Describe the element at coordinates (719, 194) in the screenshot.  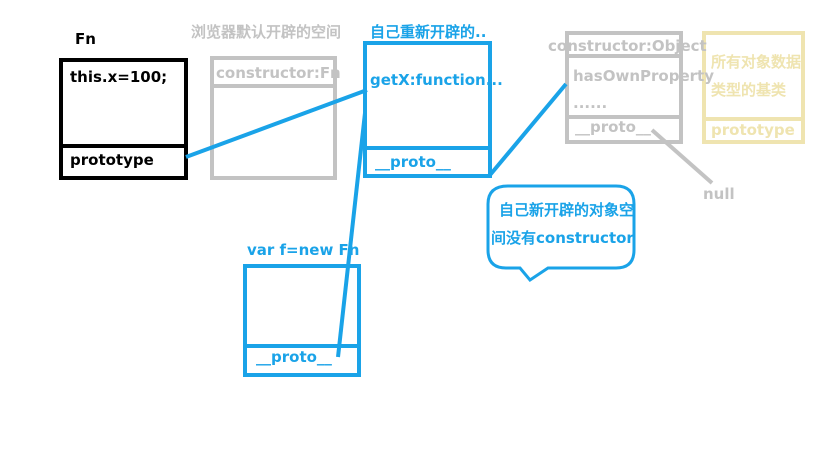
I see `null-label: null` at that location.